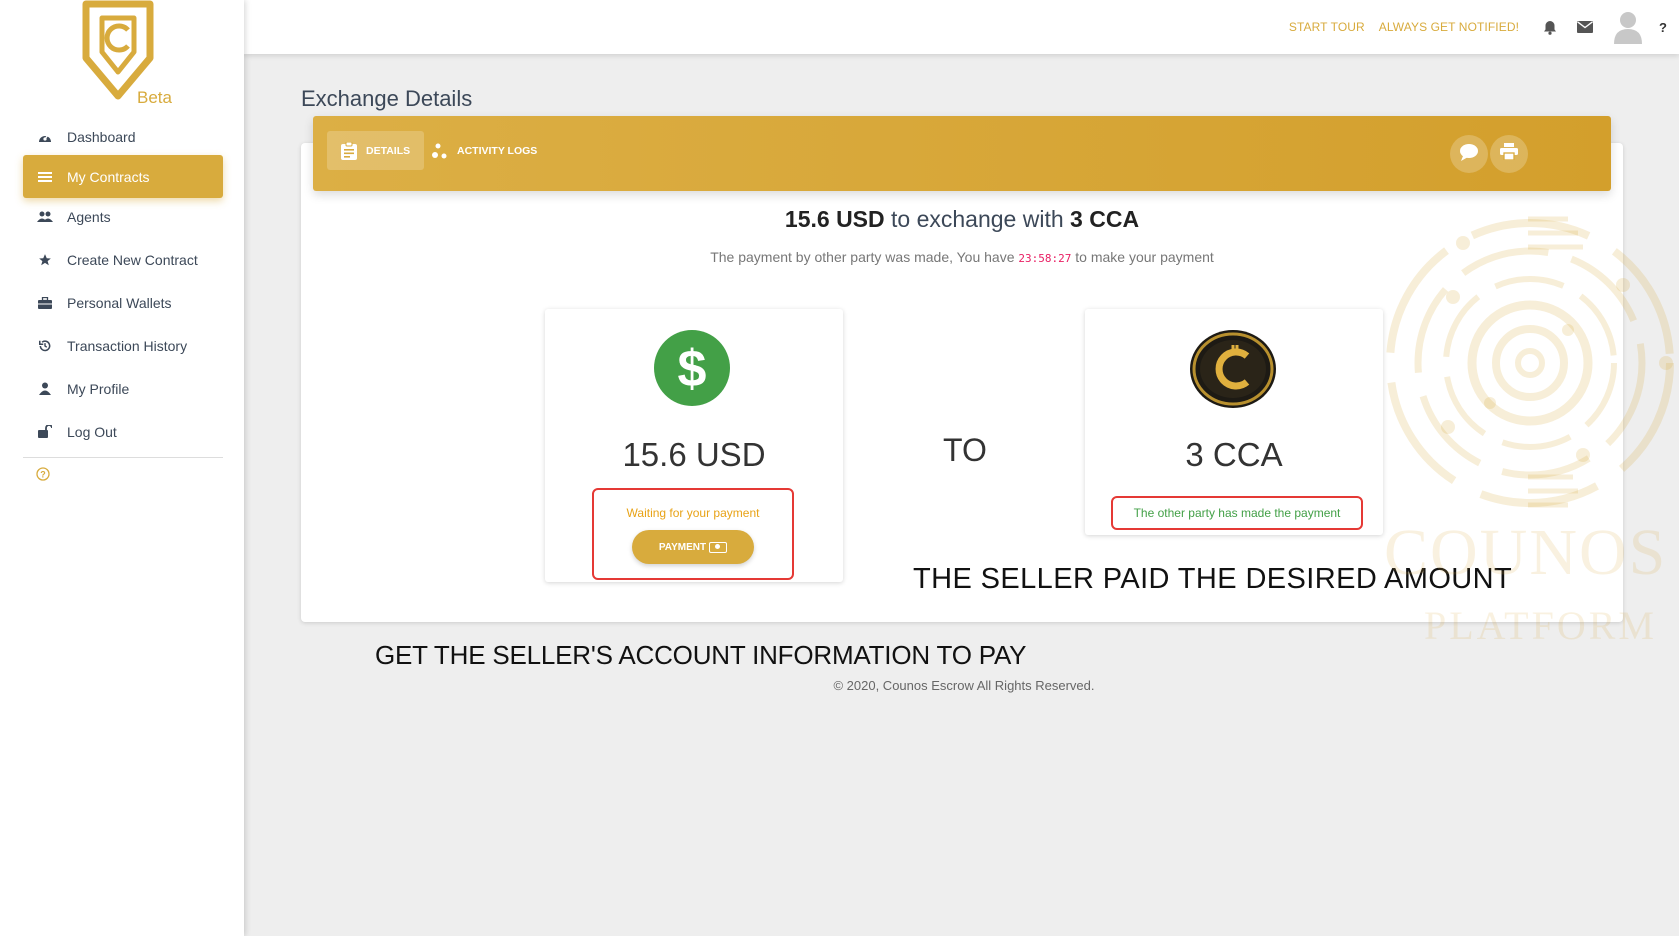 Image resolution: width=1679 pixels, height=936 pixels. Describe the element at coordinates (123, 476) in the screenshot. I see `sidebar-help: ?` at that location.